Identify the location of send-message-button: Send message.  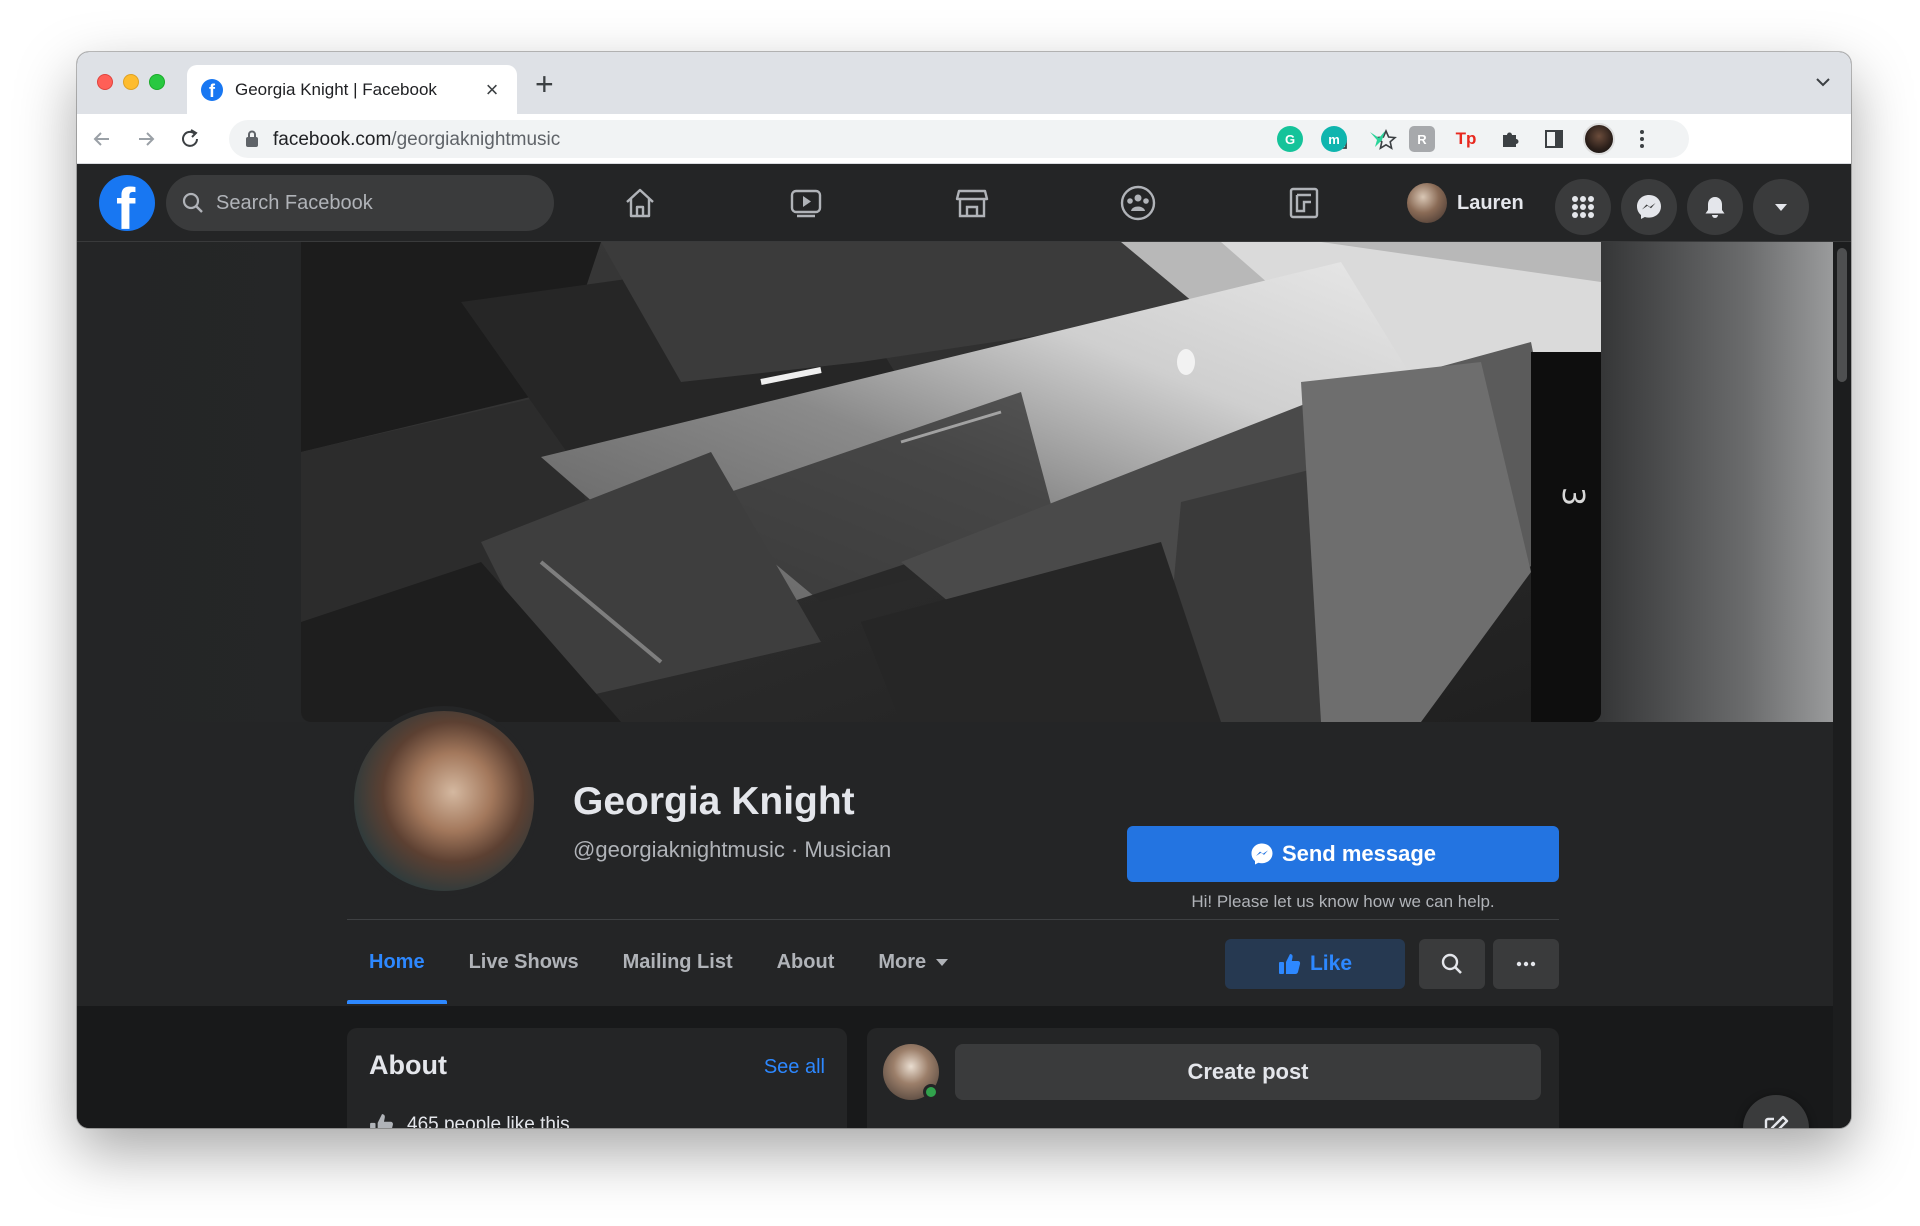
(1343, 854).